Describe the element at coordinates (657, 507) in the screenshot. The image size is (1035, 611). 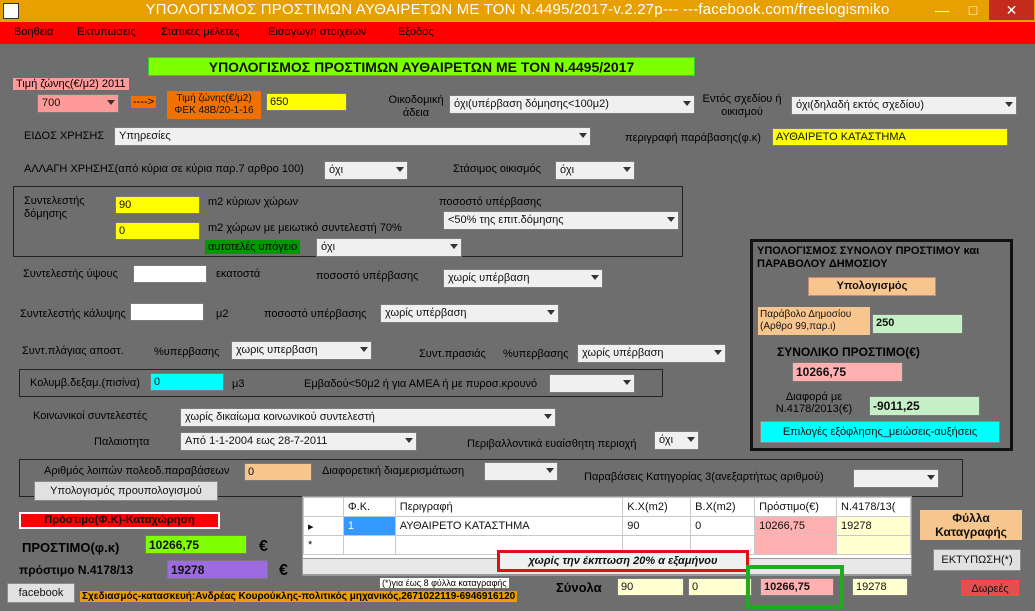
I see `grid-header: Κ.Χ(m2)` at that location.